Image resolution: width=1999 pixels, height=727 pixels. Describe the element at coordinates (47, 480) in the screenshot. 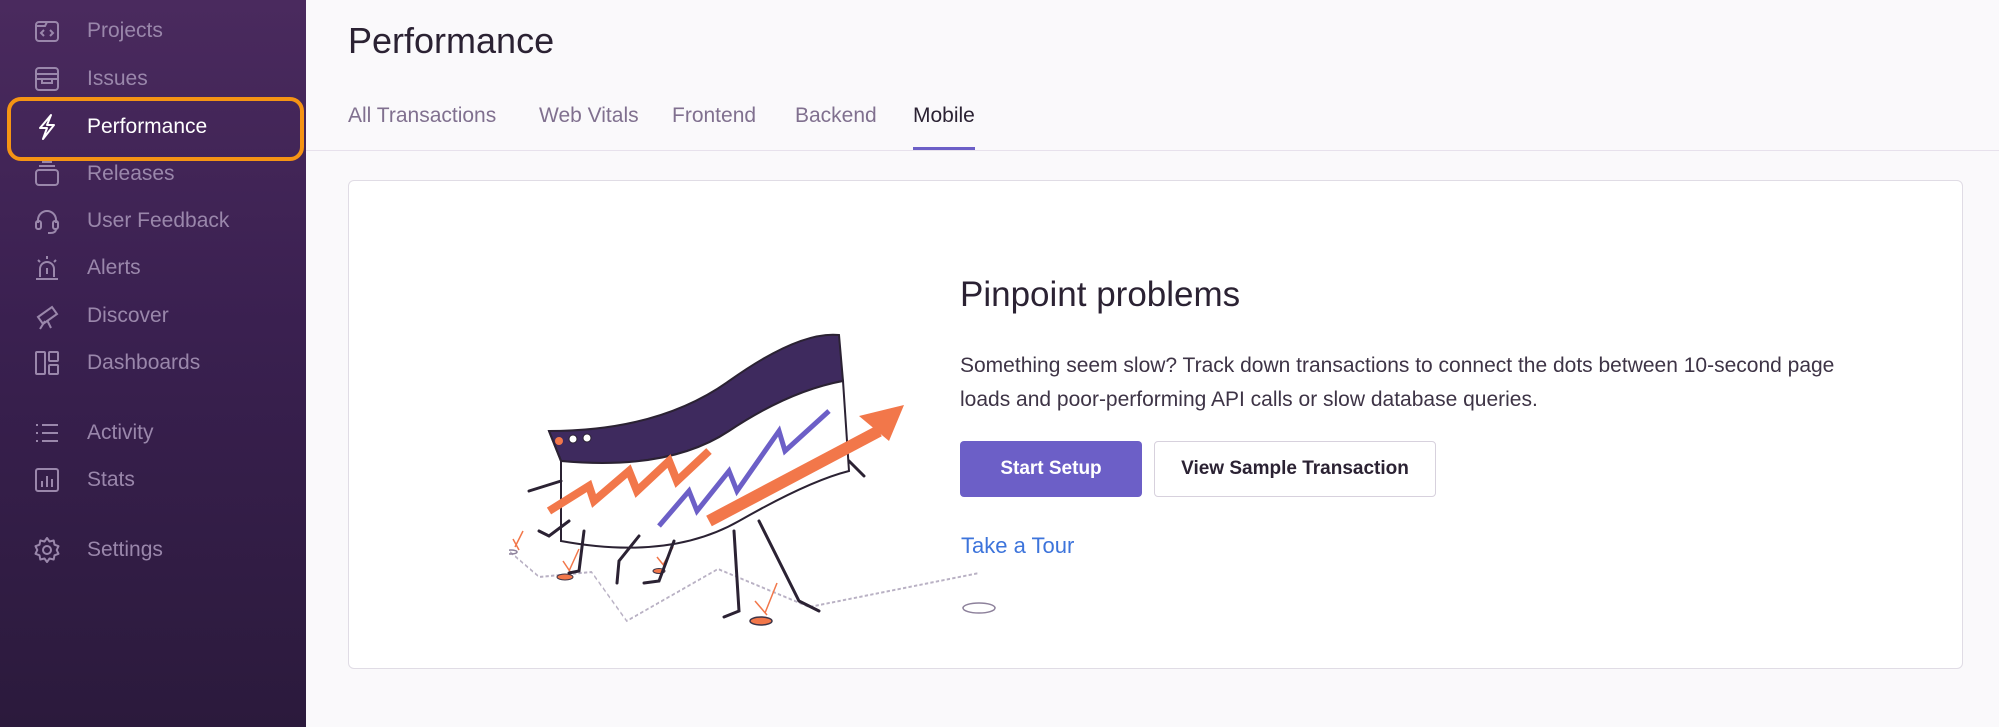

I see `bar-chart-icon` at that location.